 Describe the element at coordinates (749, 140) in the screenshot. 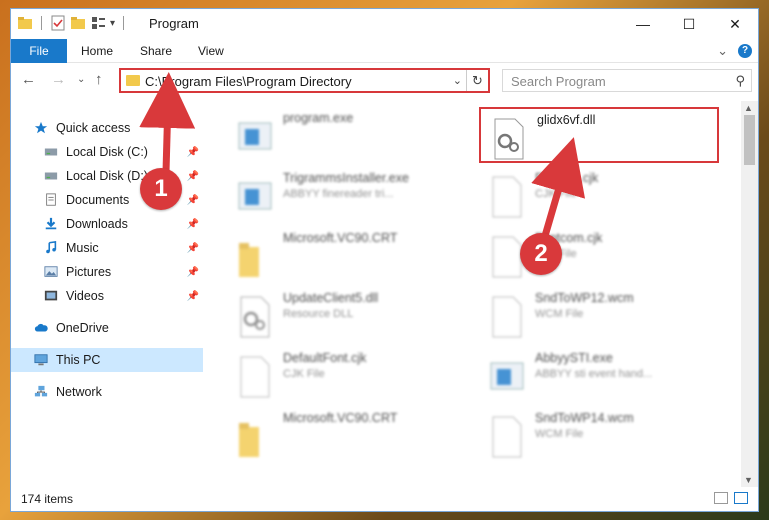

I see `scrollbar-thumb` at that location.